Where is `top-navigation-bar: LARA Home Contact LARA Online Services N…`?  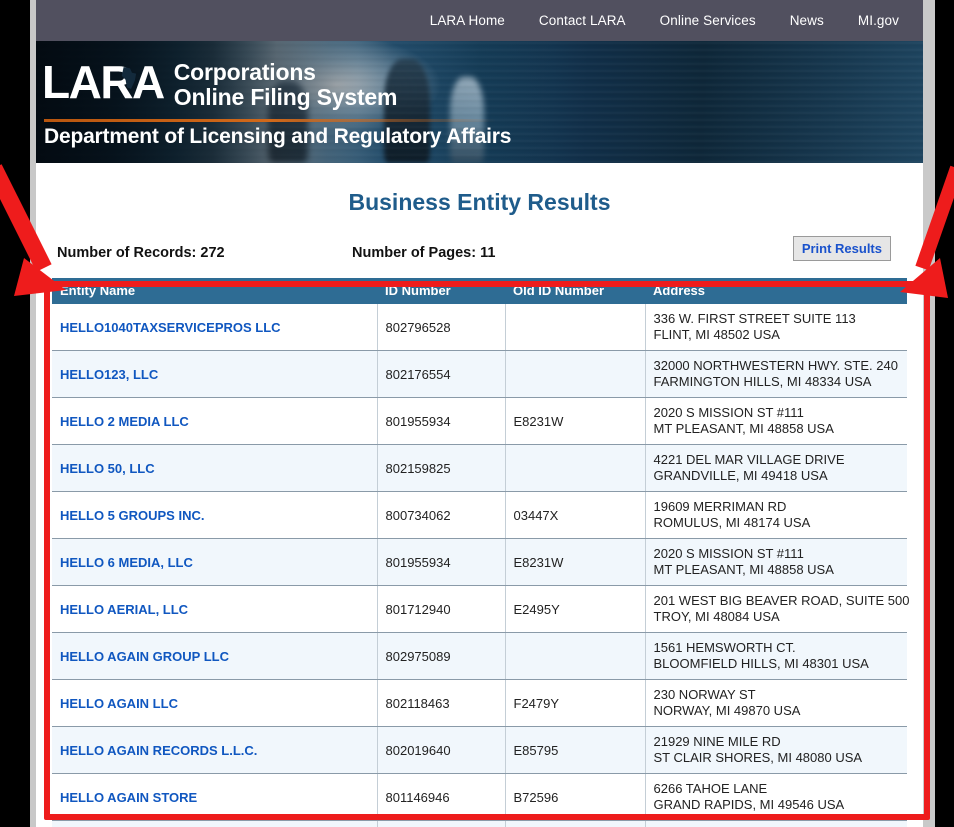 top-navigation-bar: LARA Home Contact LARA Online Services N… is located at coordinates (479, 20).